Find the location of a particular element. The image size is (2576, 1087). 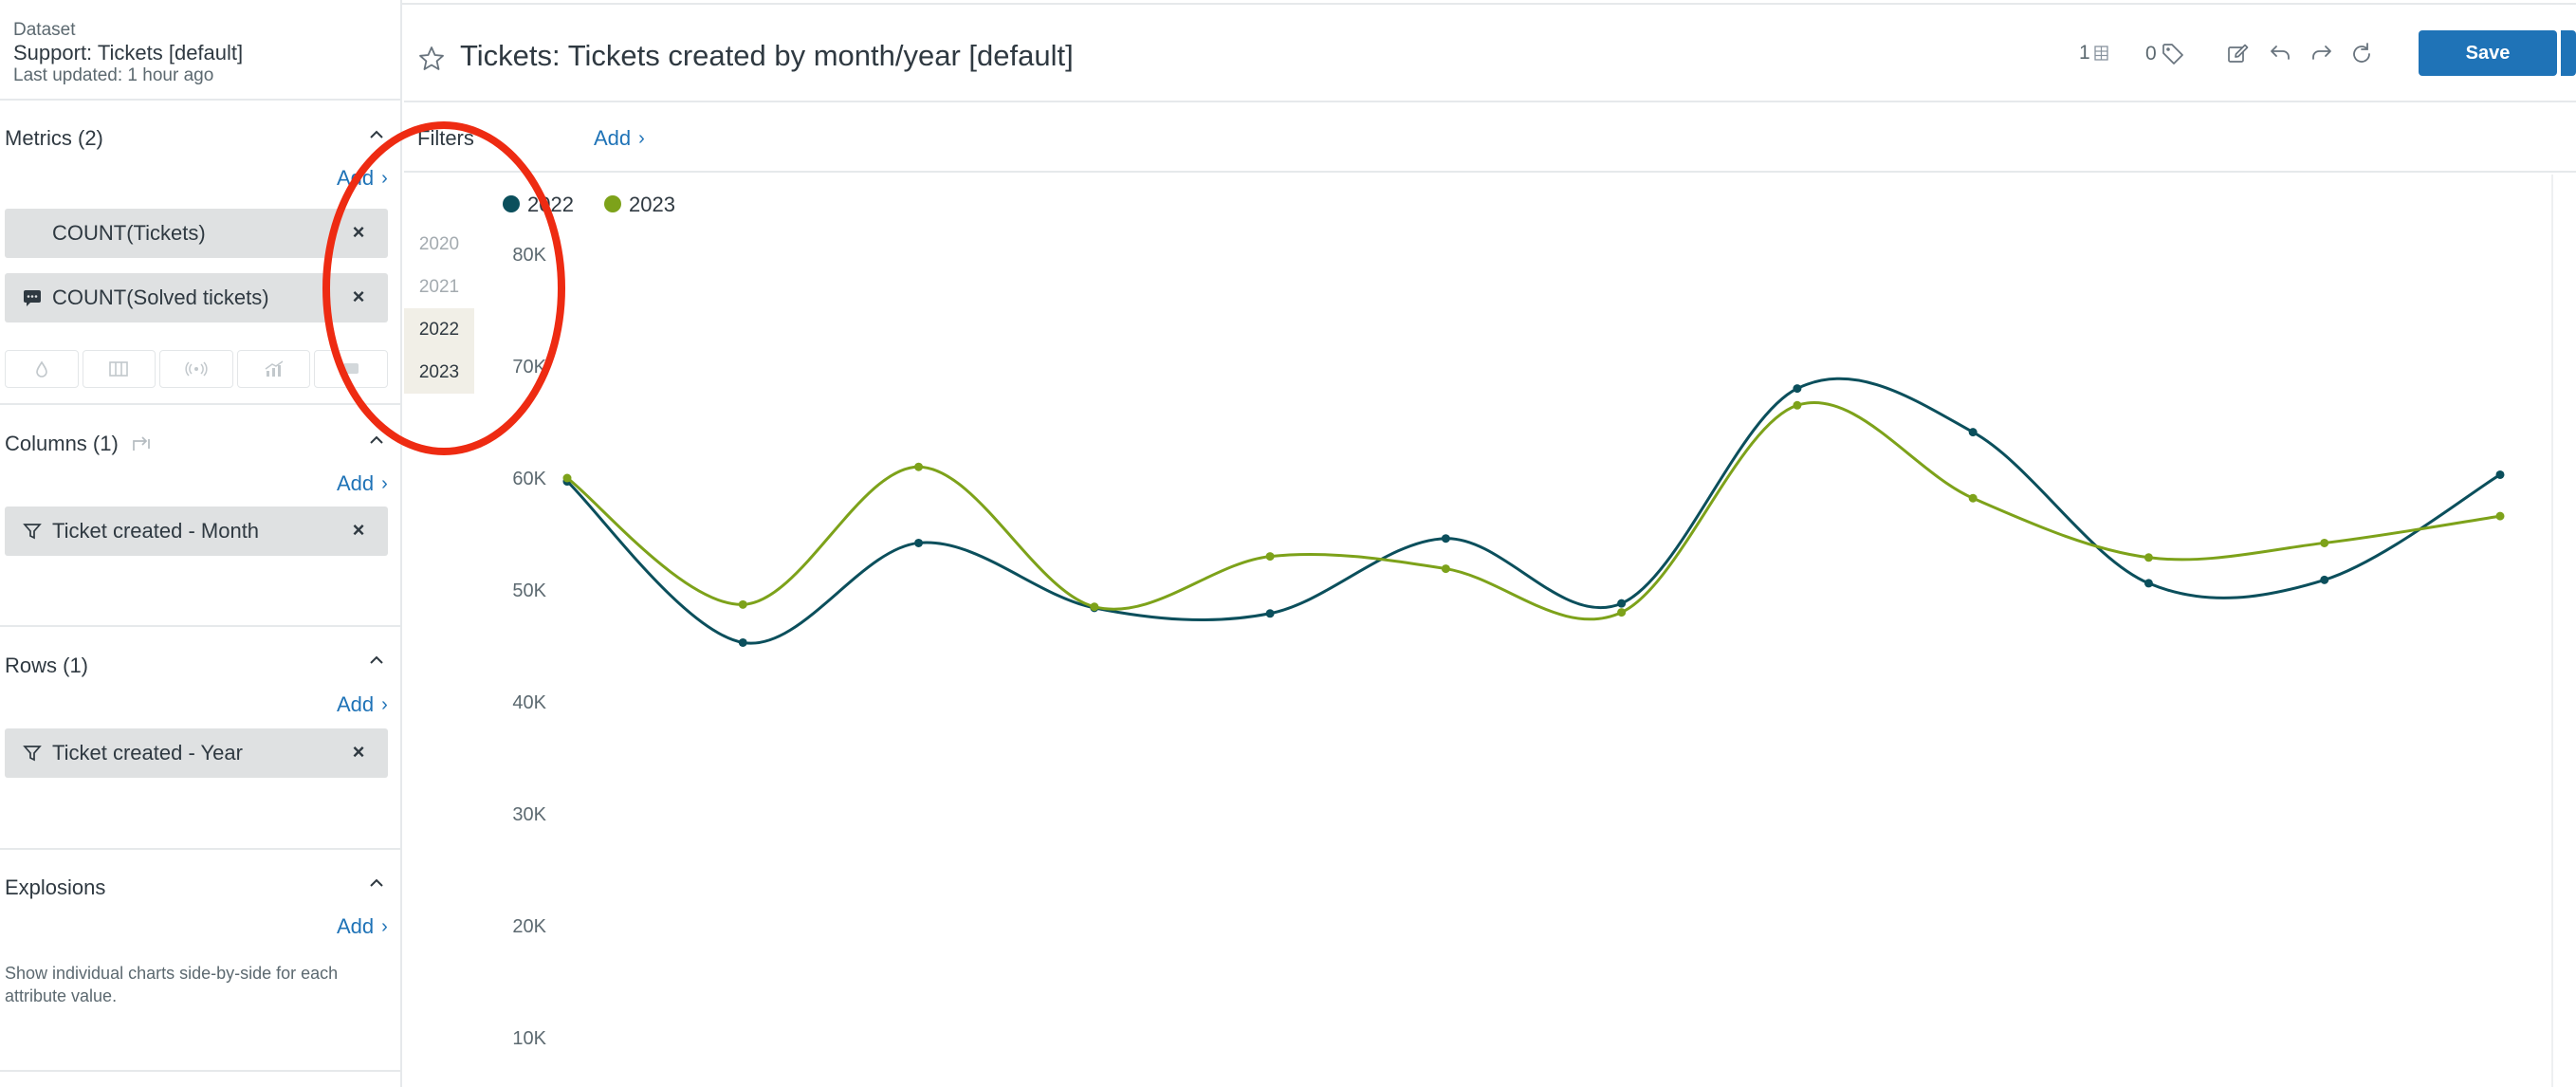

y-tick-label: 70K is located at coordinates (529, 368).